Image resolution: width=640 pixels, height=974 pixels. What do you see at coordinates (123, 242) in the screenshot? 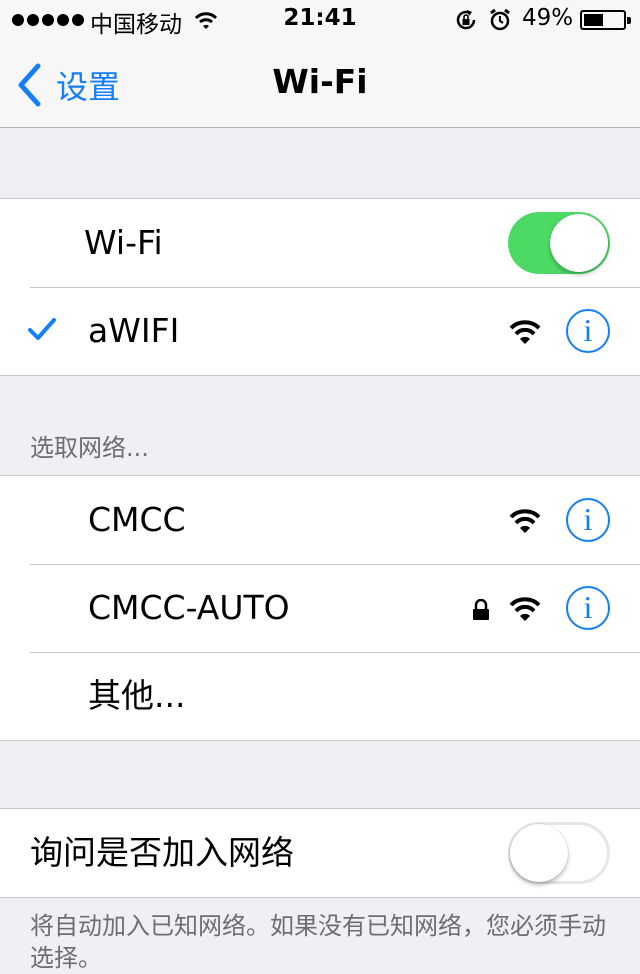
I see `wifi-label: Wi-Fi` at bounding box center [123, 242].